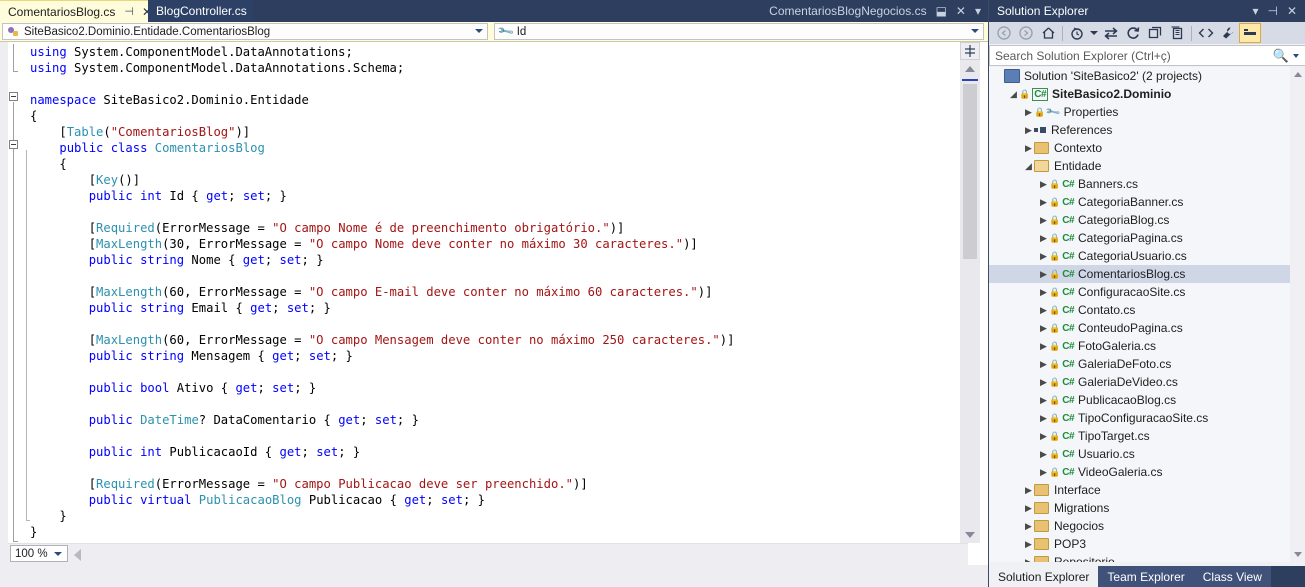  Describe the element at coordinates (1094, 33) in the screenshot. I see `pending-changes-dropdown` at that location.